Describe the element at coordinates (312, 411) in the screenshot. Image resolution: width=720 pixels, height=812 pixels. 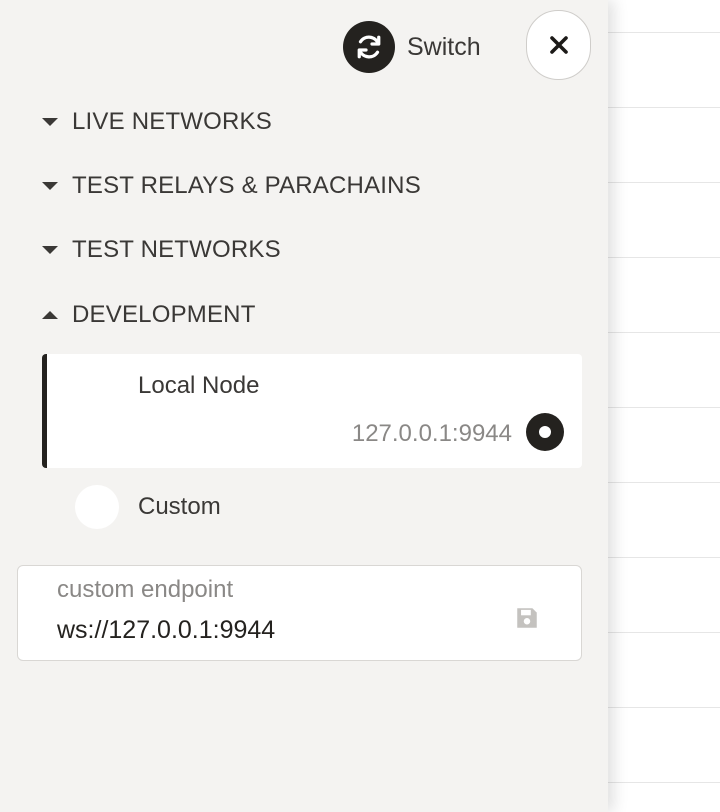
I see `endpoint-local-node: Local Node 127.0.0.1:9944` at that location.